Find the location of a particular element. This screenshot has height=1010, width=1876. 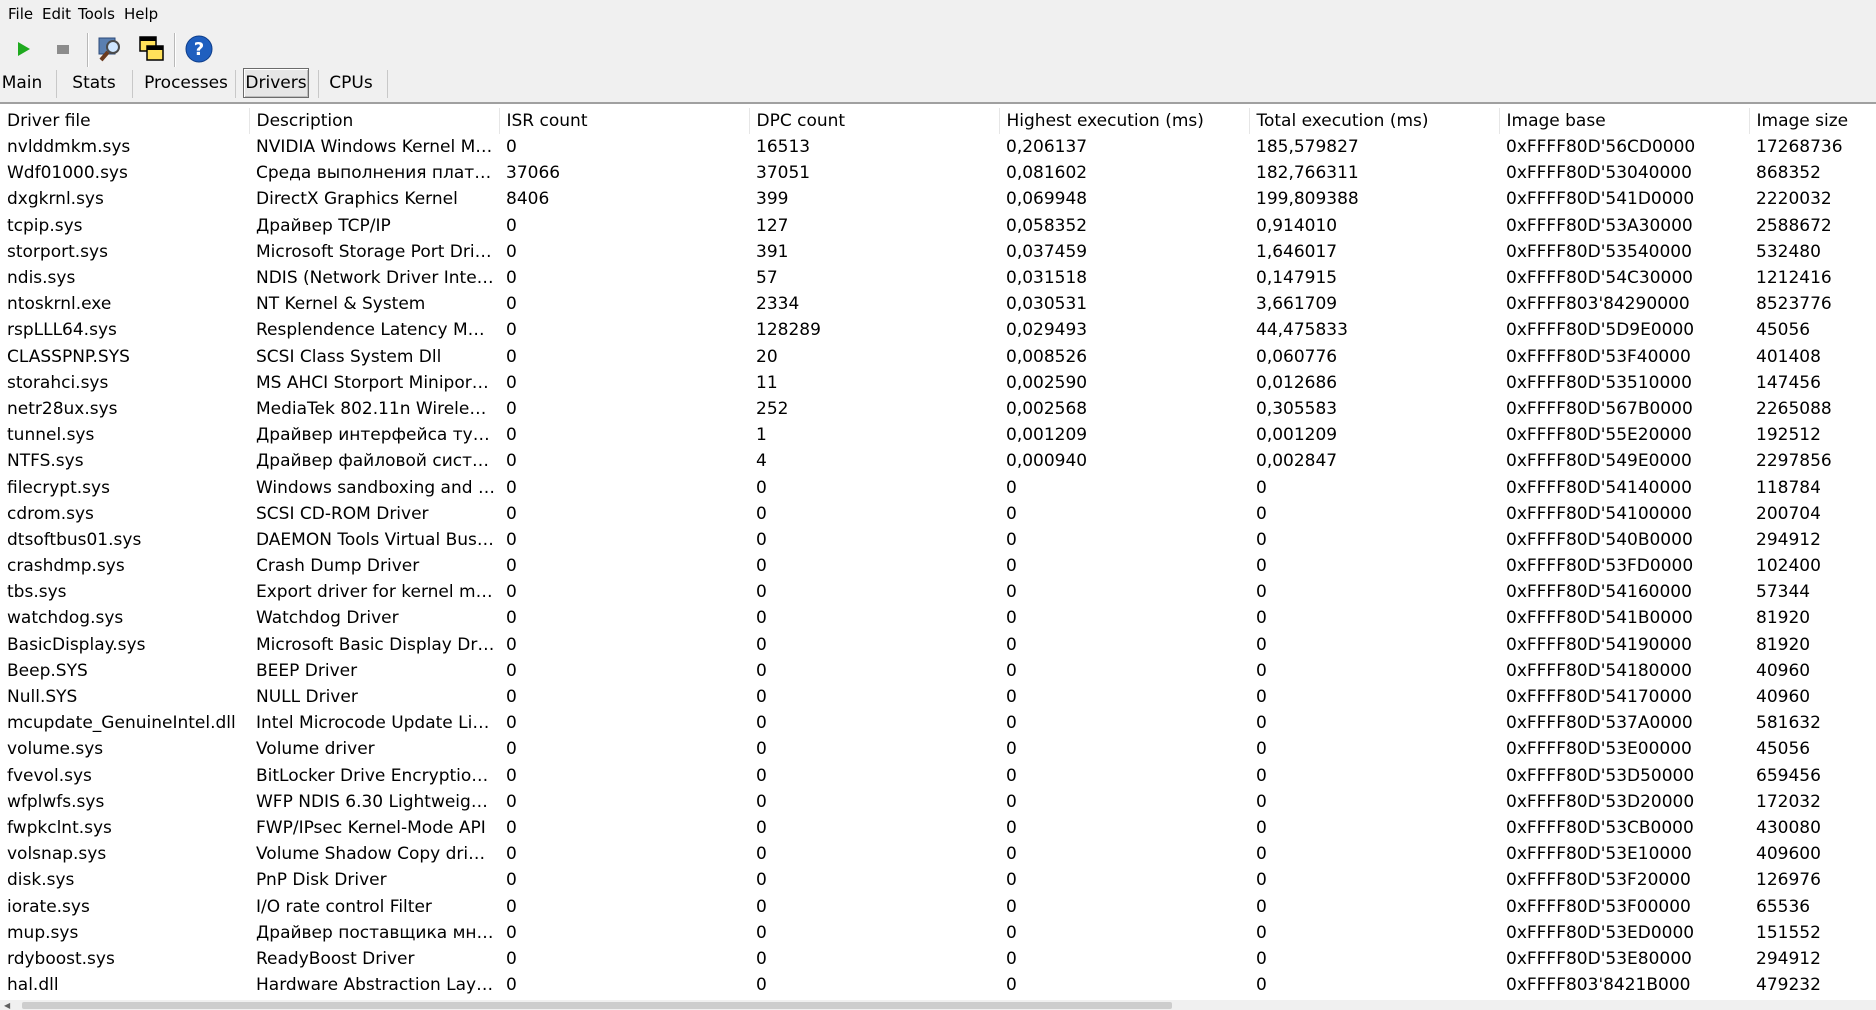

tab-drivers: Drivers is located at coordinates (276, 83).